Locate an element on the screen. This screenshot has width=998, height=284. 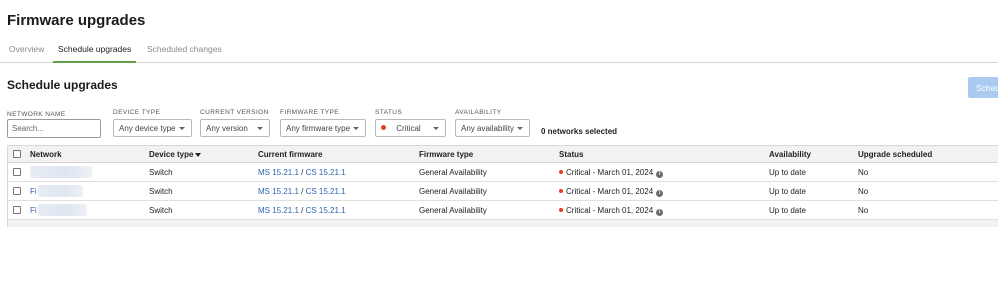
tab-overview: Overview is located at coordinates (26, 53).